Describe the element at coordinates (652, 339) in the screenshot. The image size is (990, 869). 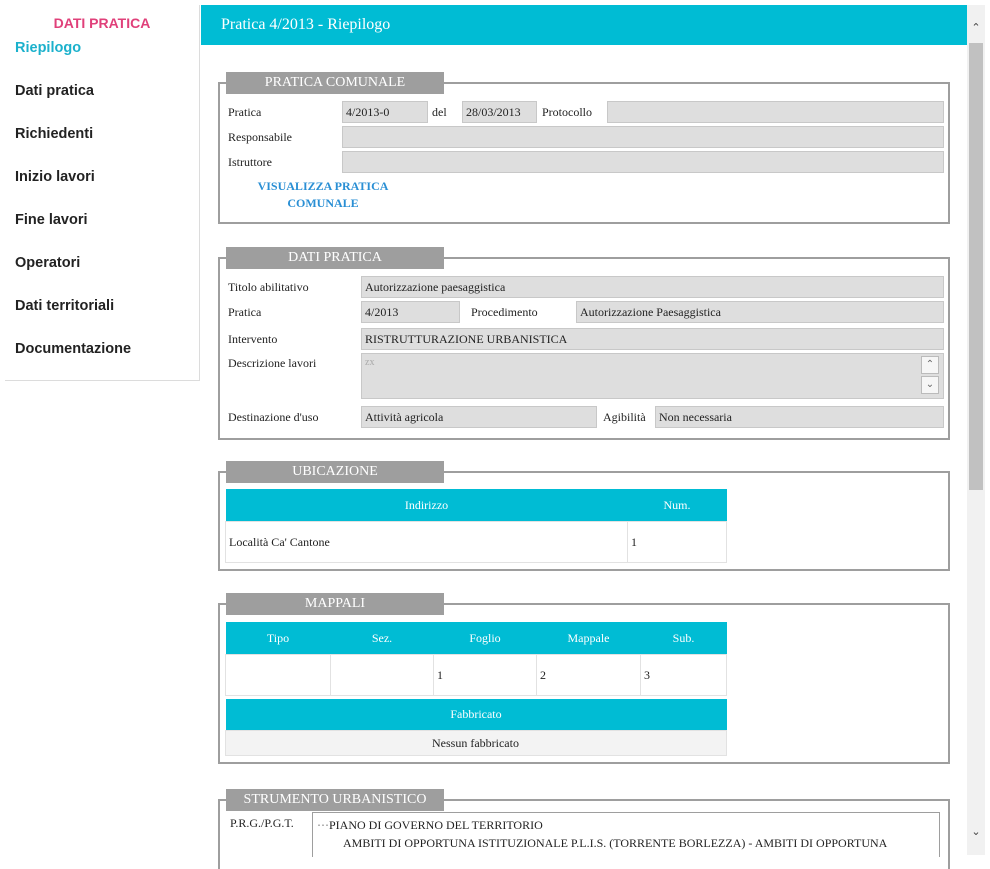
I see `intervento-field: RISTRUTTURAZIONE URBANISTICA` at that location.